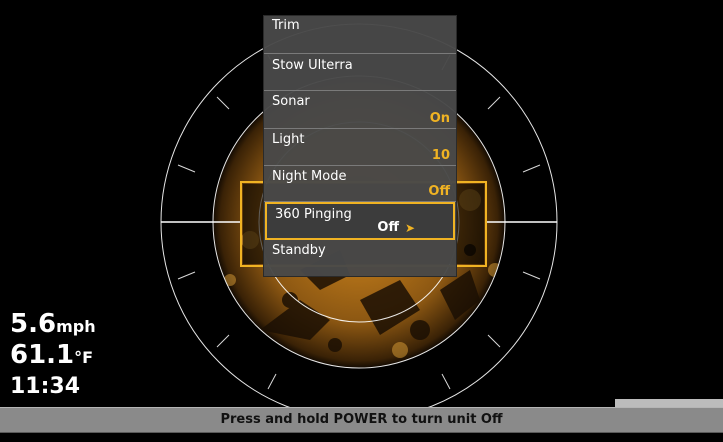 This screenshot has width=723, height=442. I want to click on water-temp-readout: 61.1°F, so click(51, 355).